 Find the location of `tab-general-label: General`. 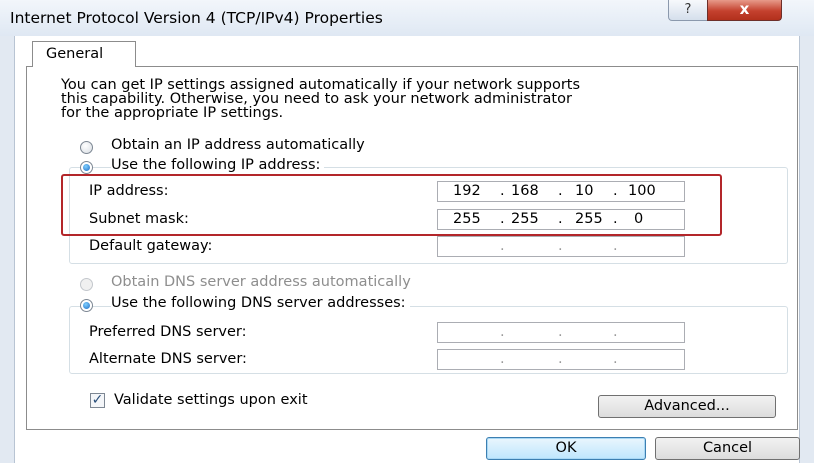

tab-general-label: General is located at coordinates (75, 54).